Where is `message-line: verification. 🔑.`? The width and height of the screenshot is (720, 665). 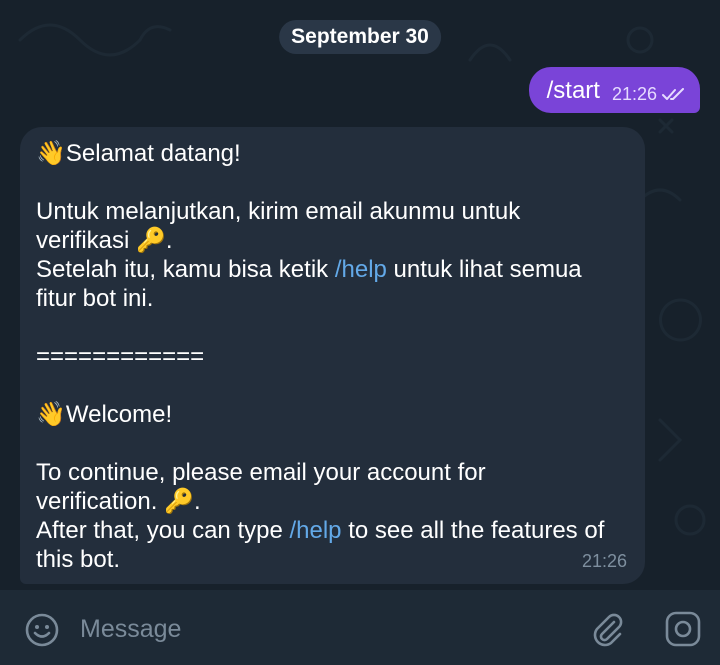 message-line: verification. 🔑. is located at coordinates (118, 501).